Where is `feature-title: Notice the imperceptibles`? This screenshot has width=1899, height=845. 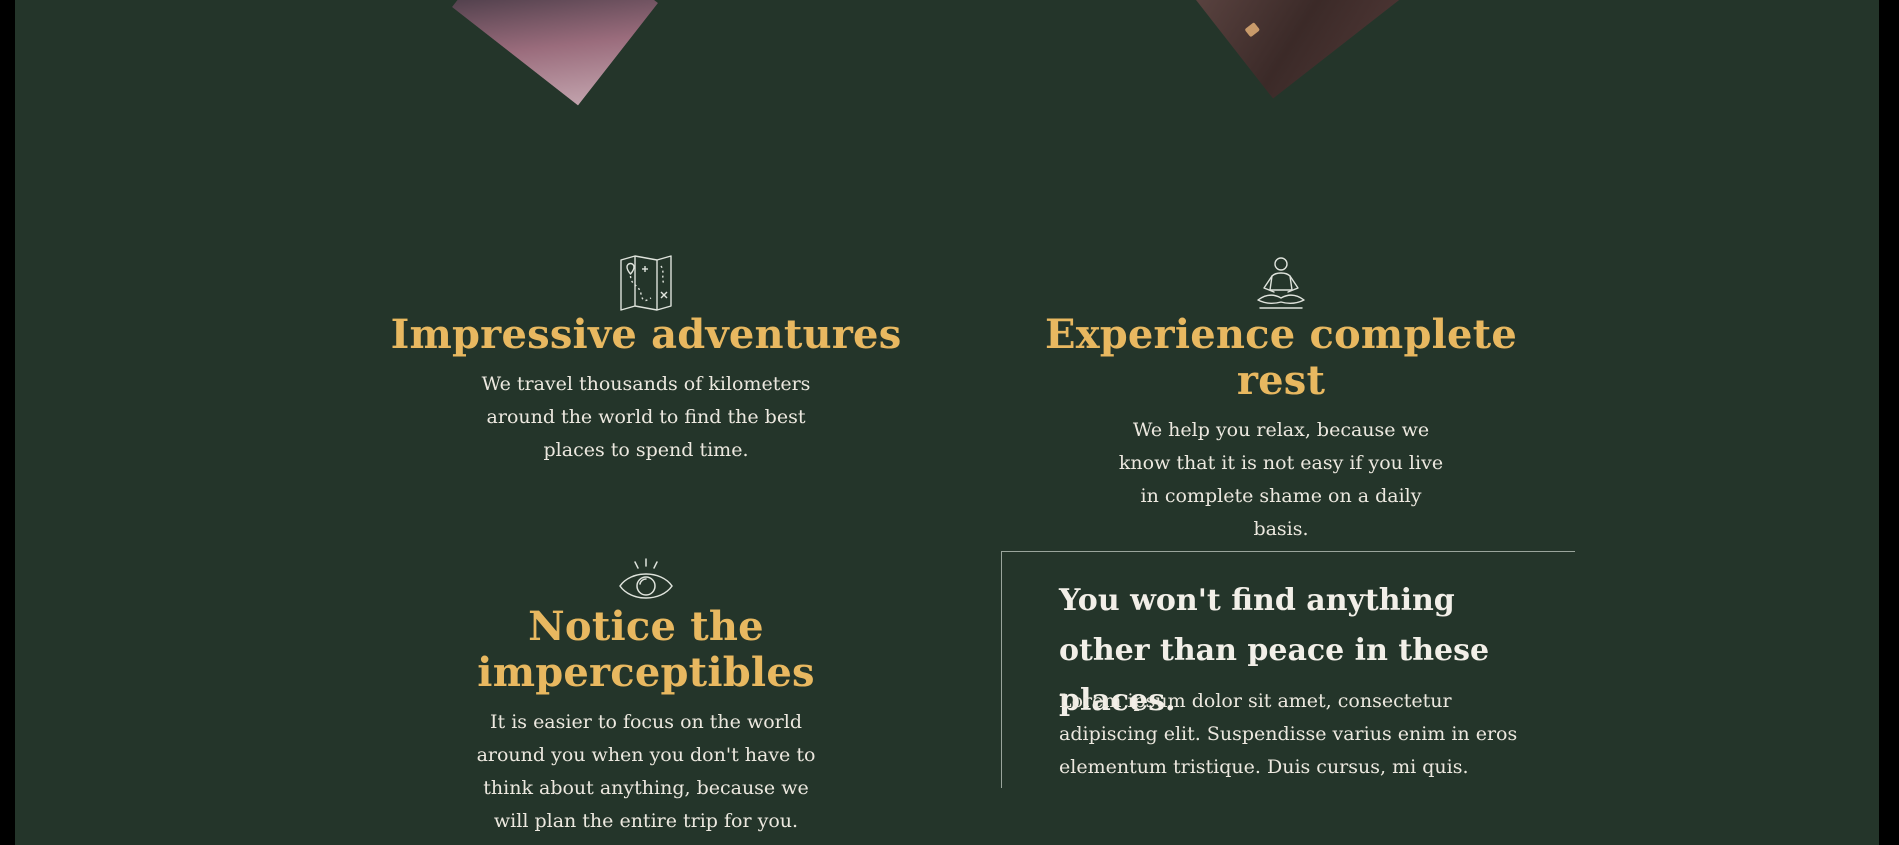 feature-title: Notice the imperceptibles is located at coordinates (646, 649).